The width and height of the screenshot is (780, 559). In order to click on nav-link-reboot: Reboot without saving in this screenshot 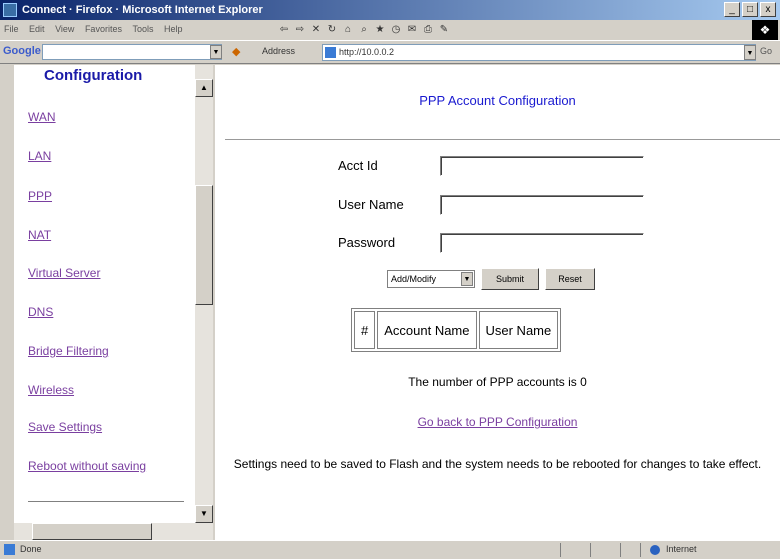, I will do `click(87, 466)`.